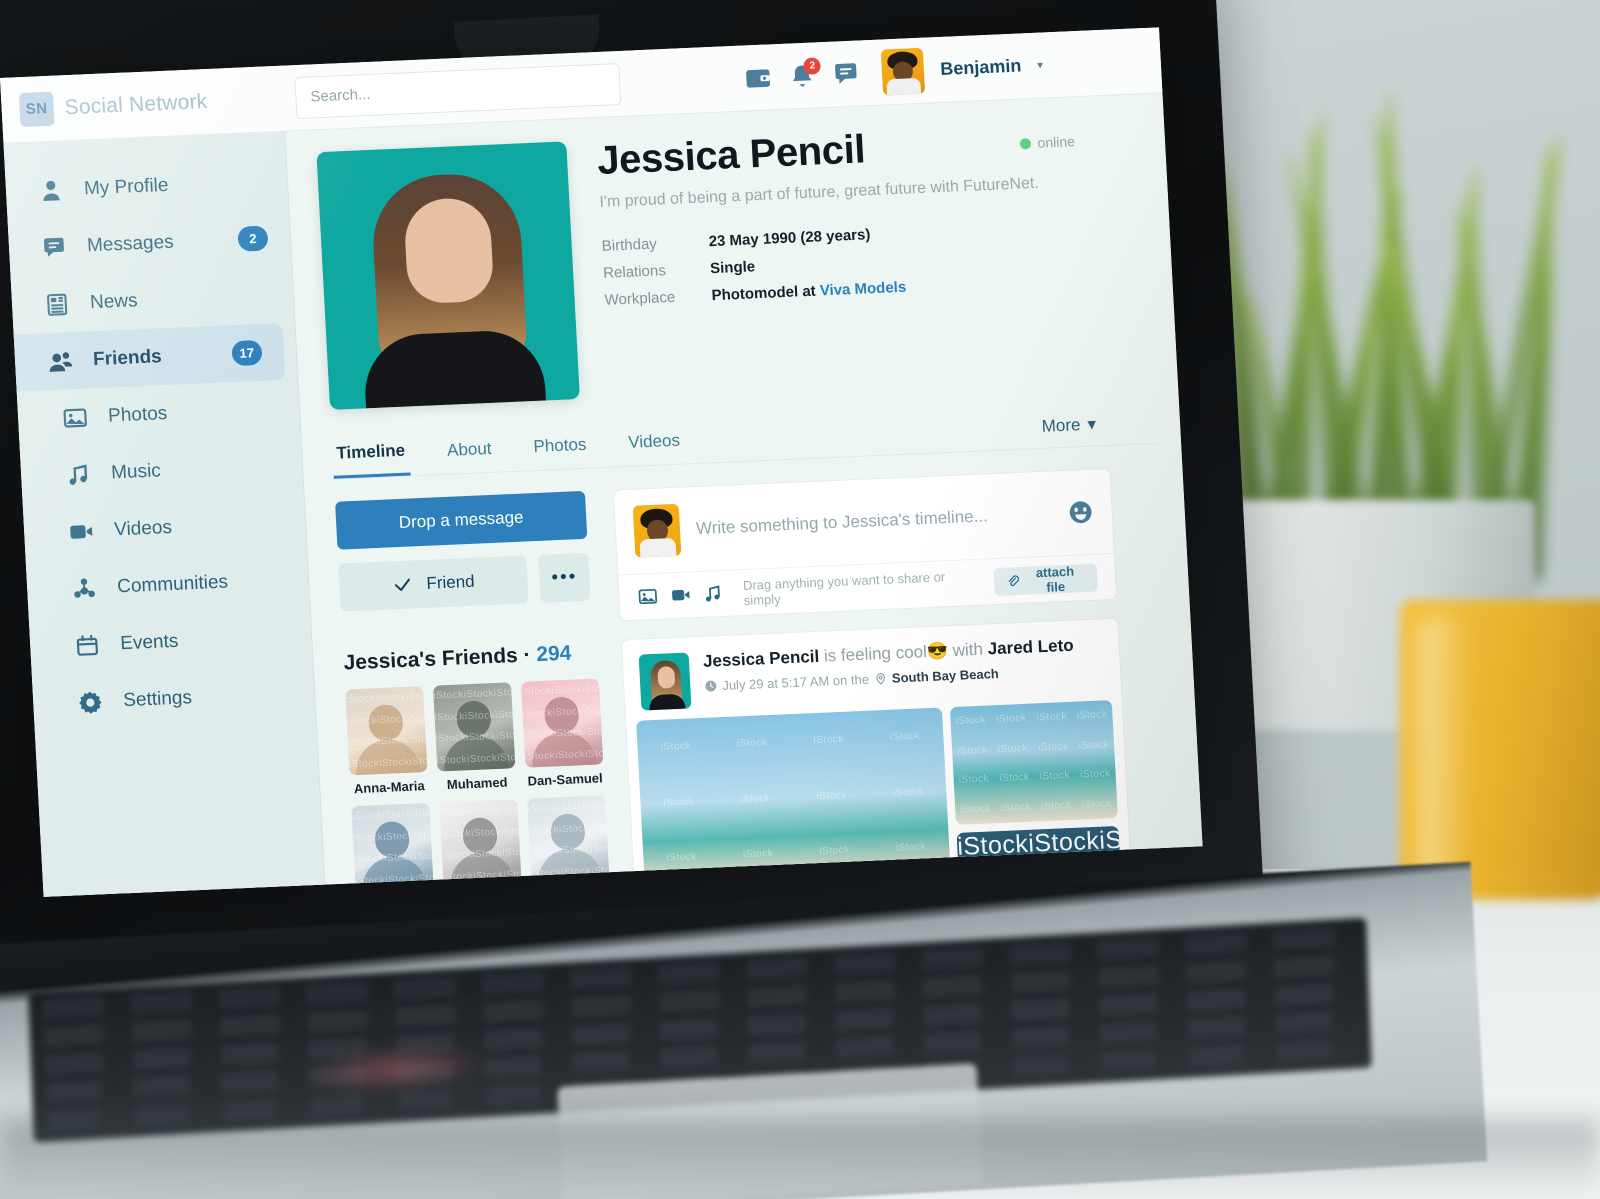  What do you see at coordinates (800, 1159) in the screenshot?
I see `laptop-shadow` at bounding box center [800, 1159].